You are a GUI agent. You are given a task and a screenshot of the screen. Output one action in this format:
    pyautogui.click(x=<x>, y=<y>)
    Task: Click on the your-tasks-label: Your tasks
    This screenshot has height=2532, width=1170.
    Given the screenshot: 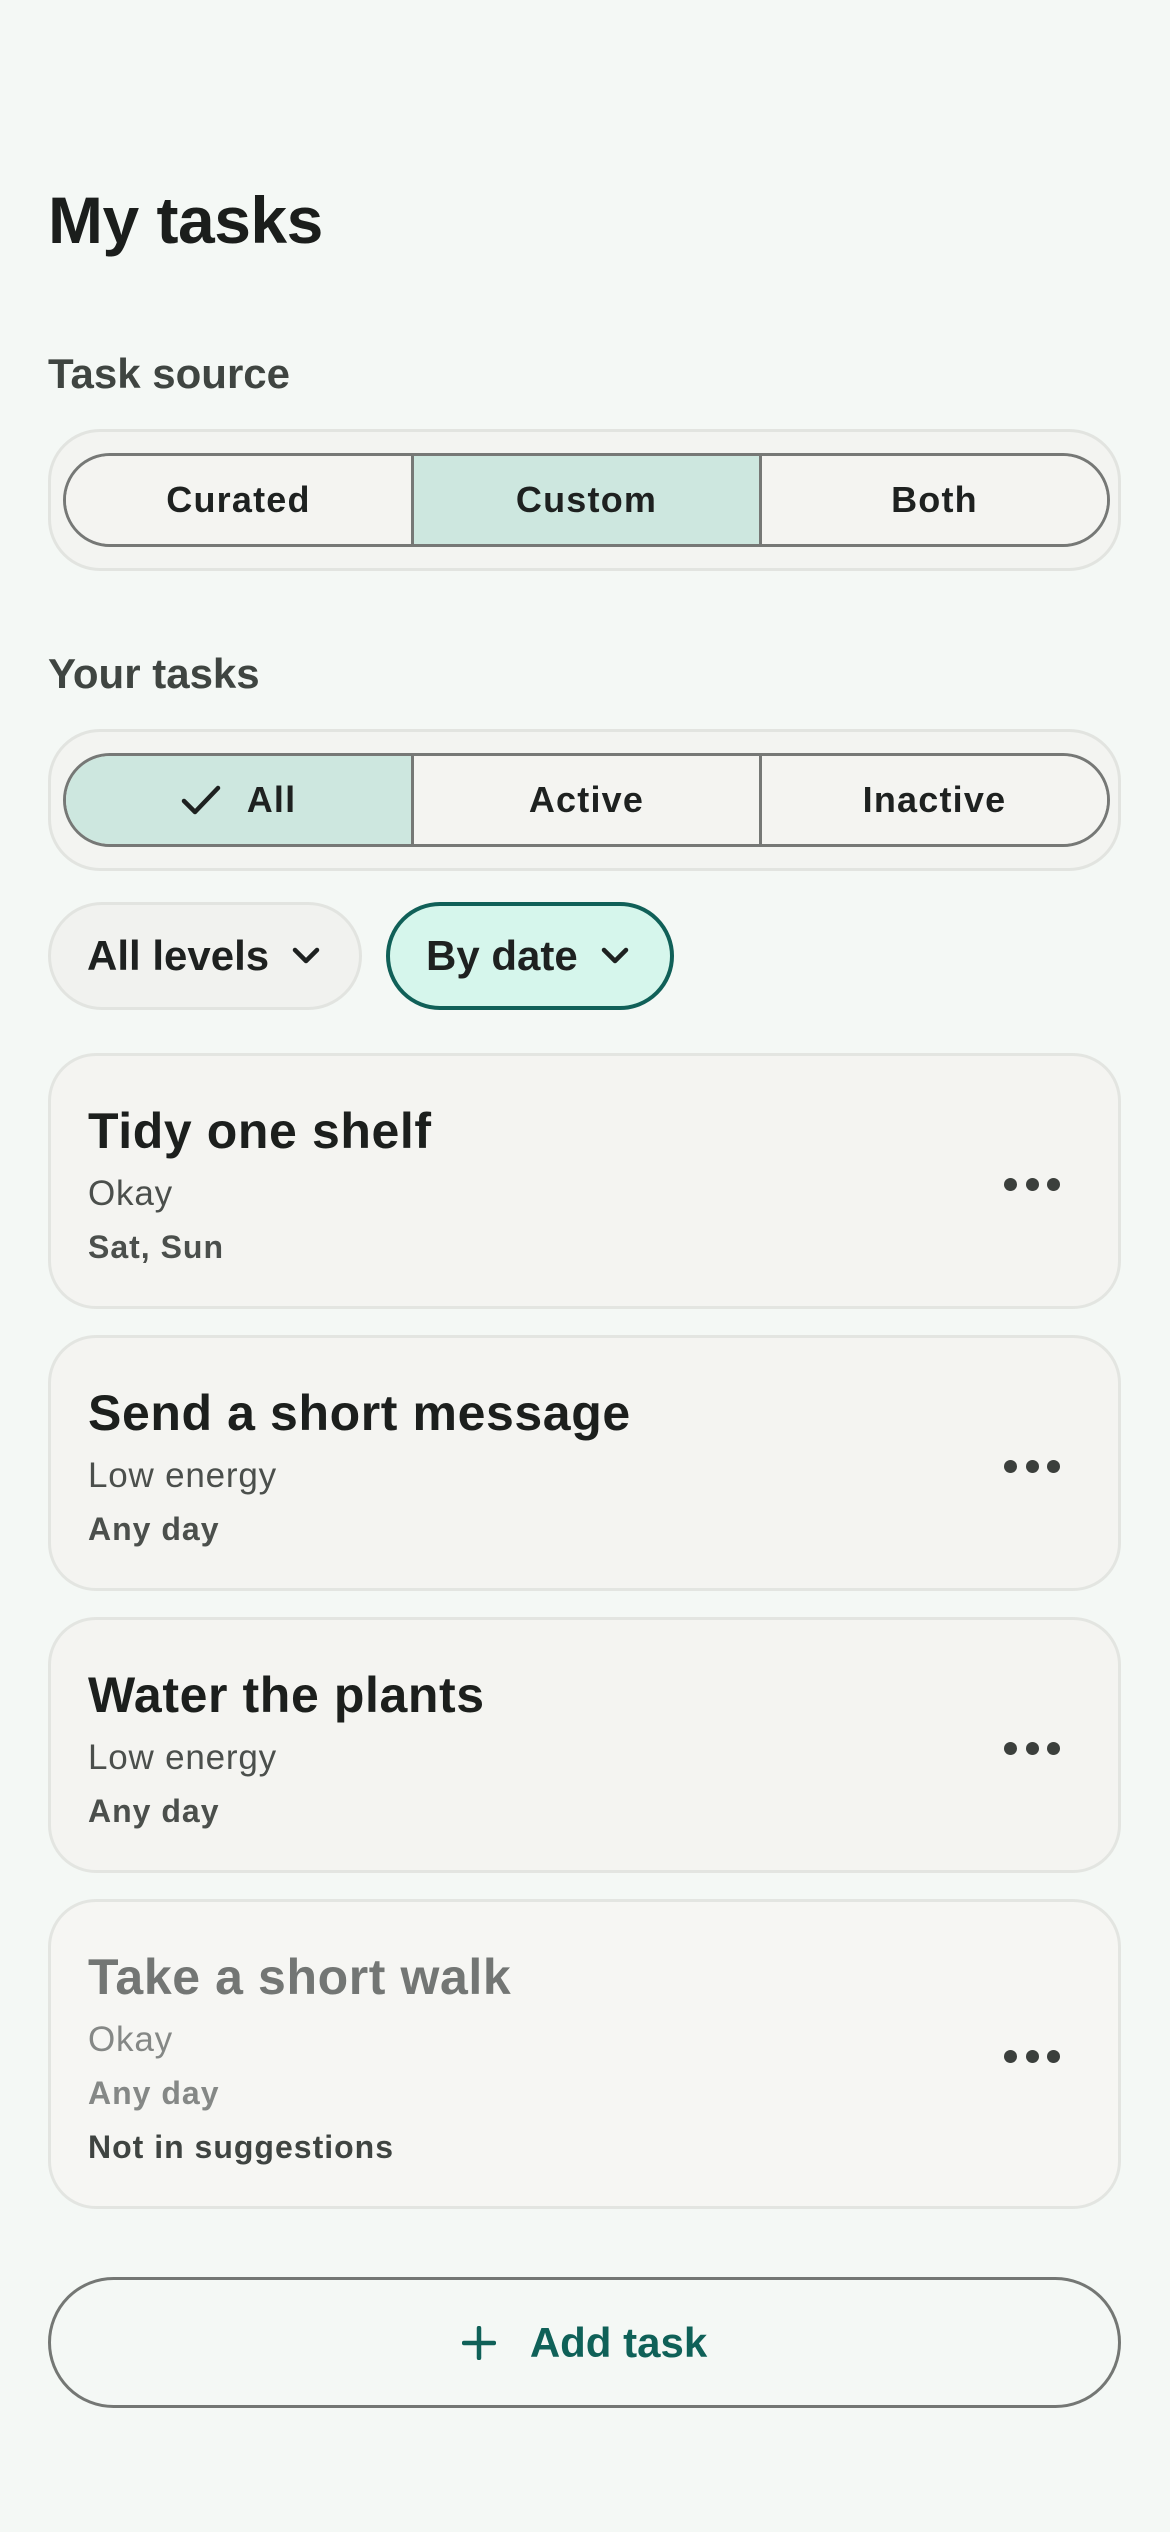 What is the action you would take?
    pyautogui.click(x=154, y=673)
    